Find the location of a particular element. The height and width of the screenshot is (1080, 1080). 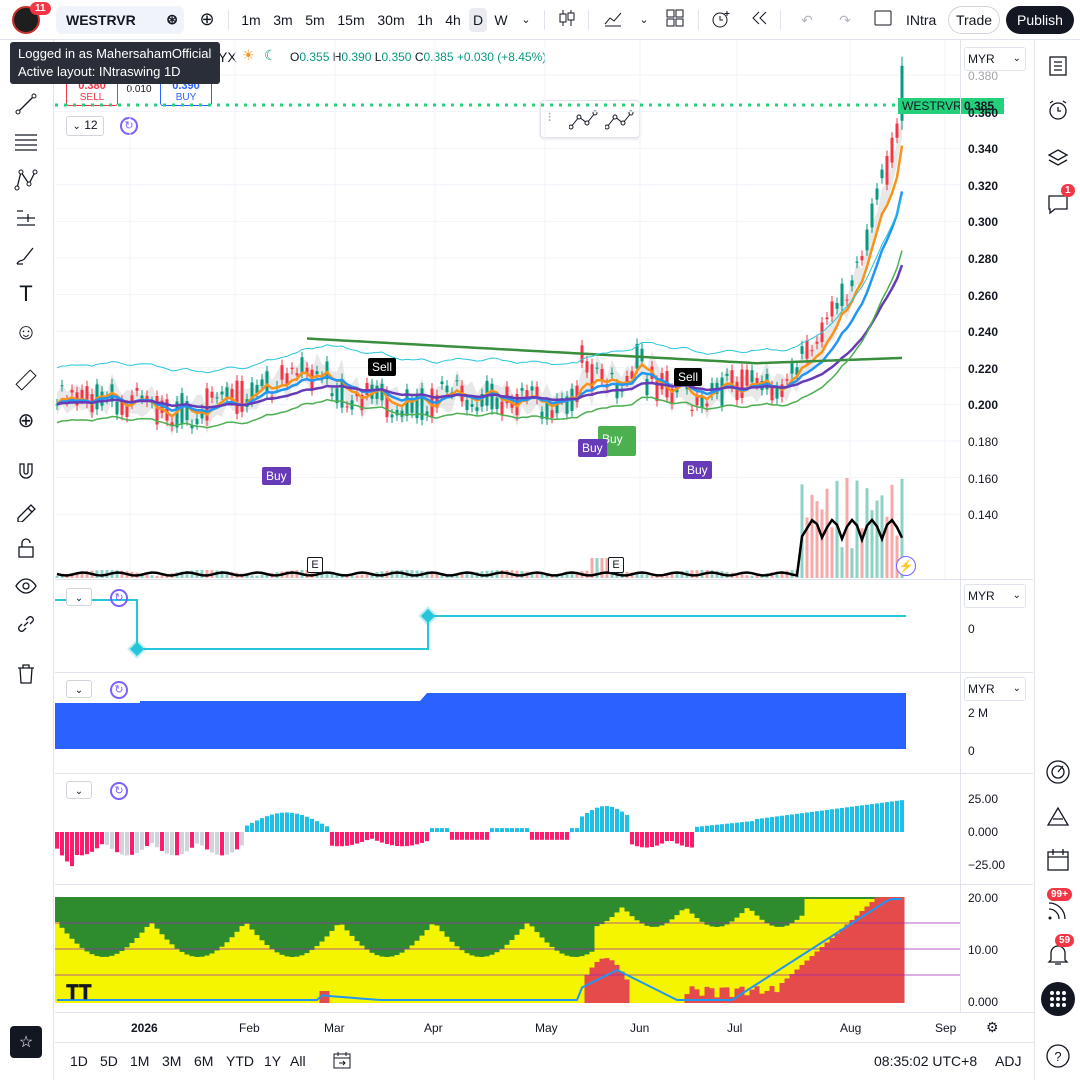

date-range-icon is located at coordinates (342, 1061).